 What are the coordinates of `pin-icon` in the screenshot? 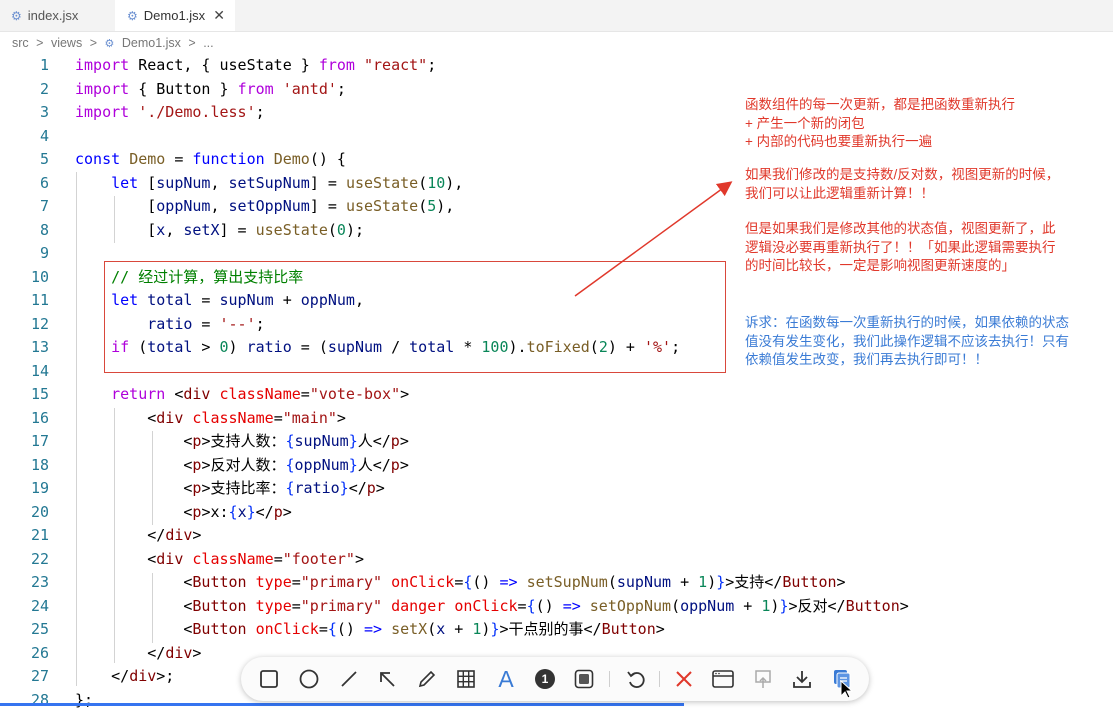 It's located at (763, 679).